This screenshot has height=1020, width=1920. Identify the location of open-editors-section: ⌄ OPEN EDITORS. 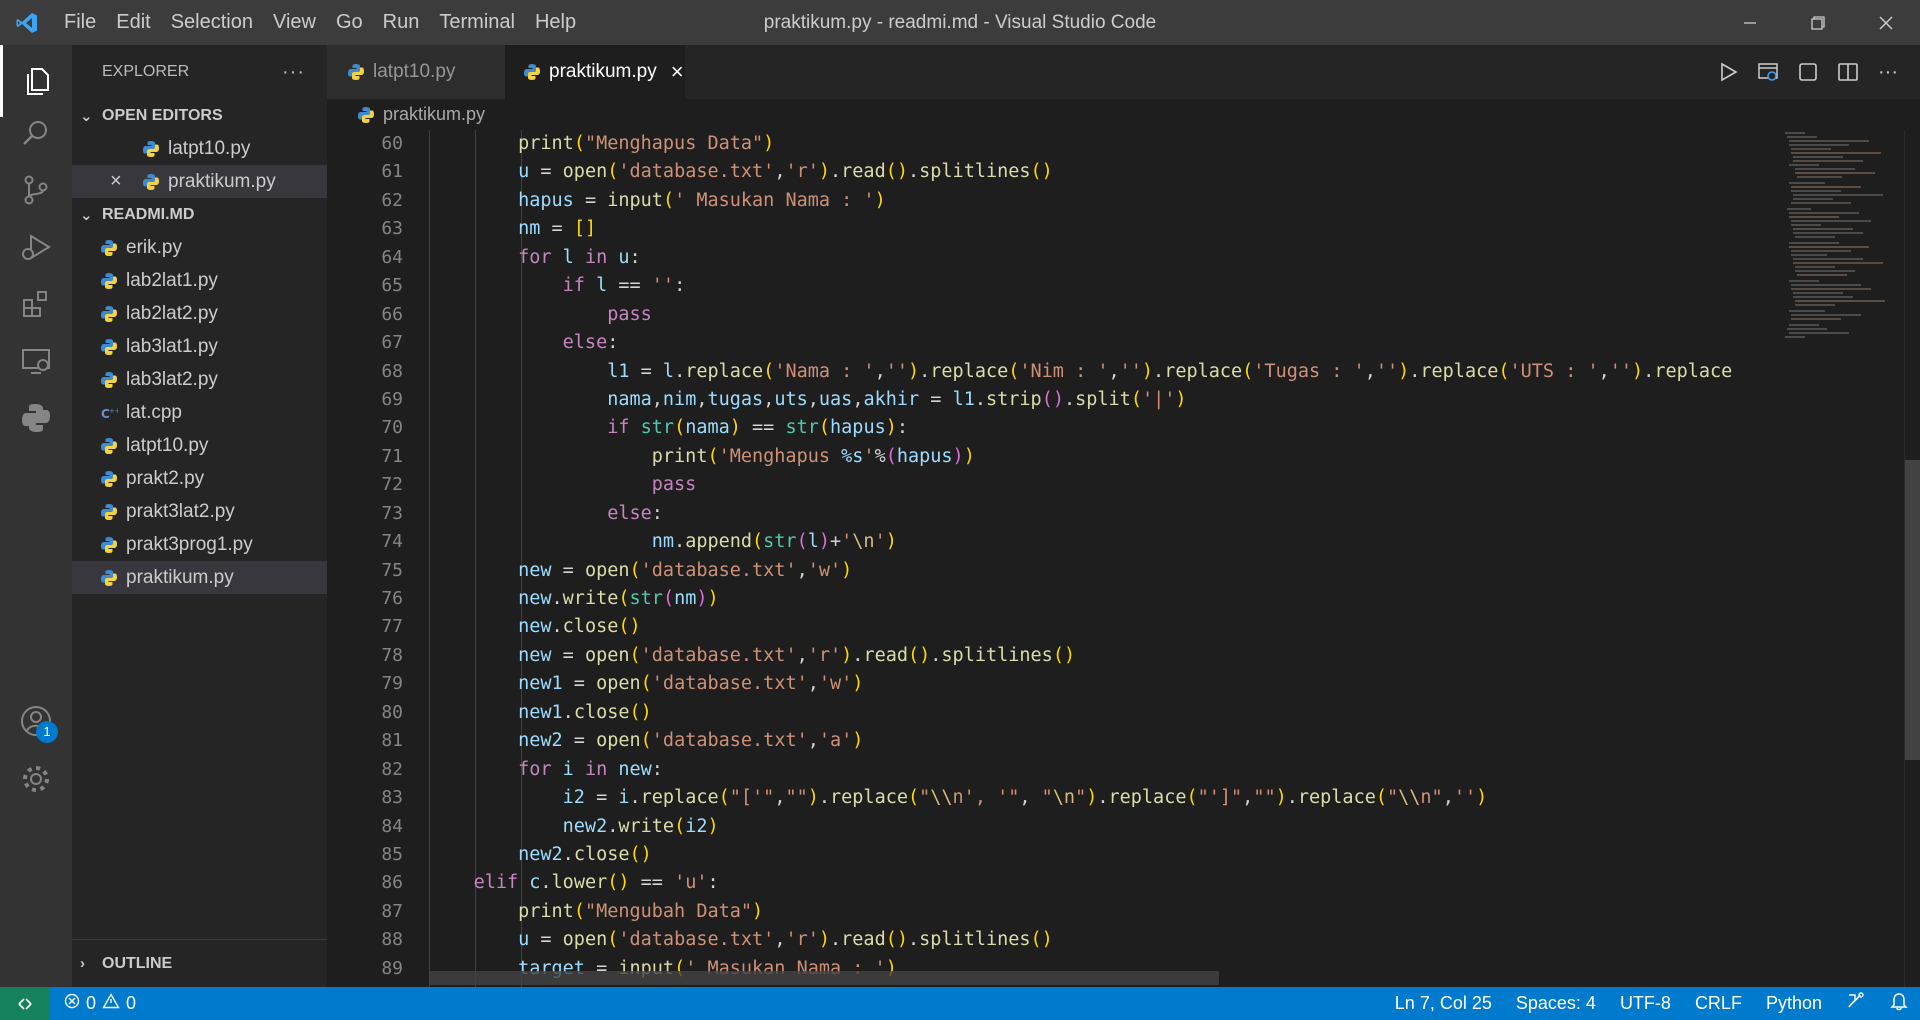
(199, 115).